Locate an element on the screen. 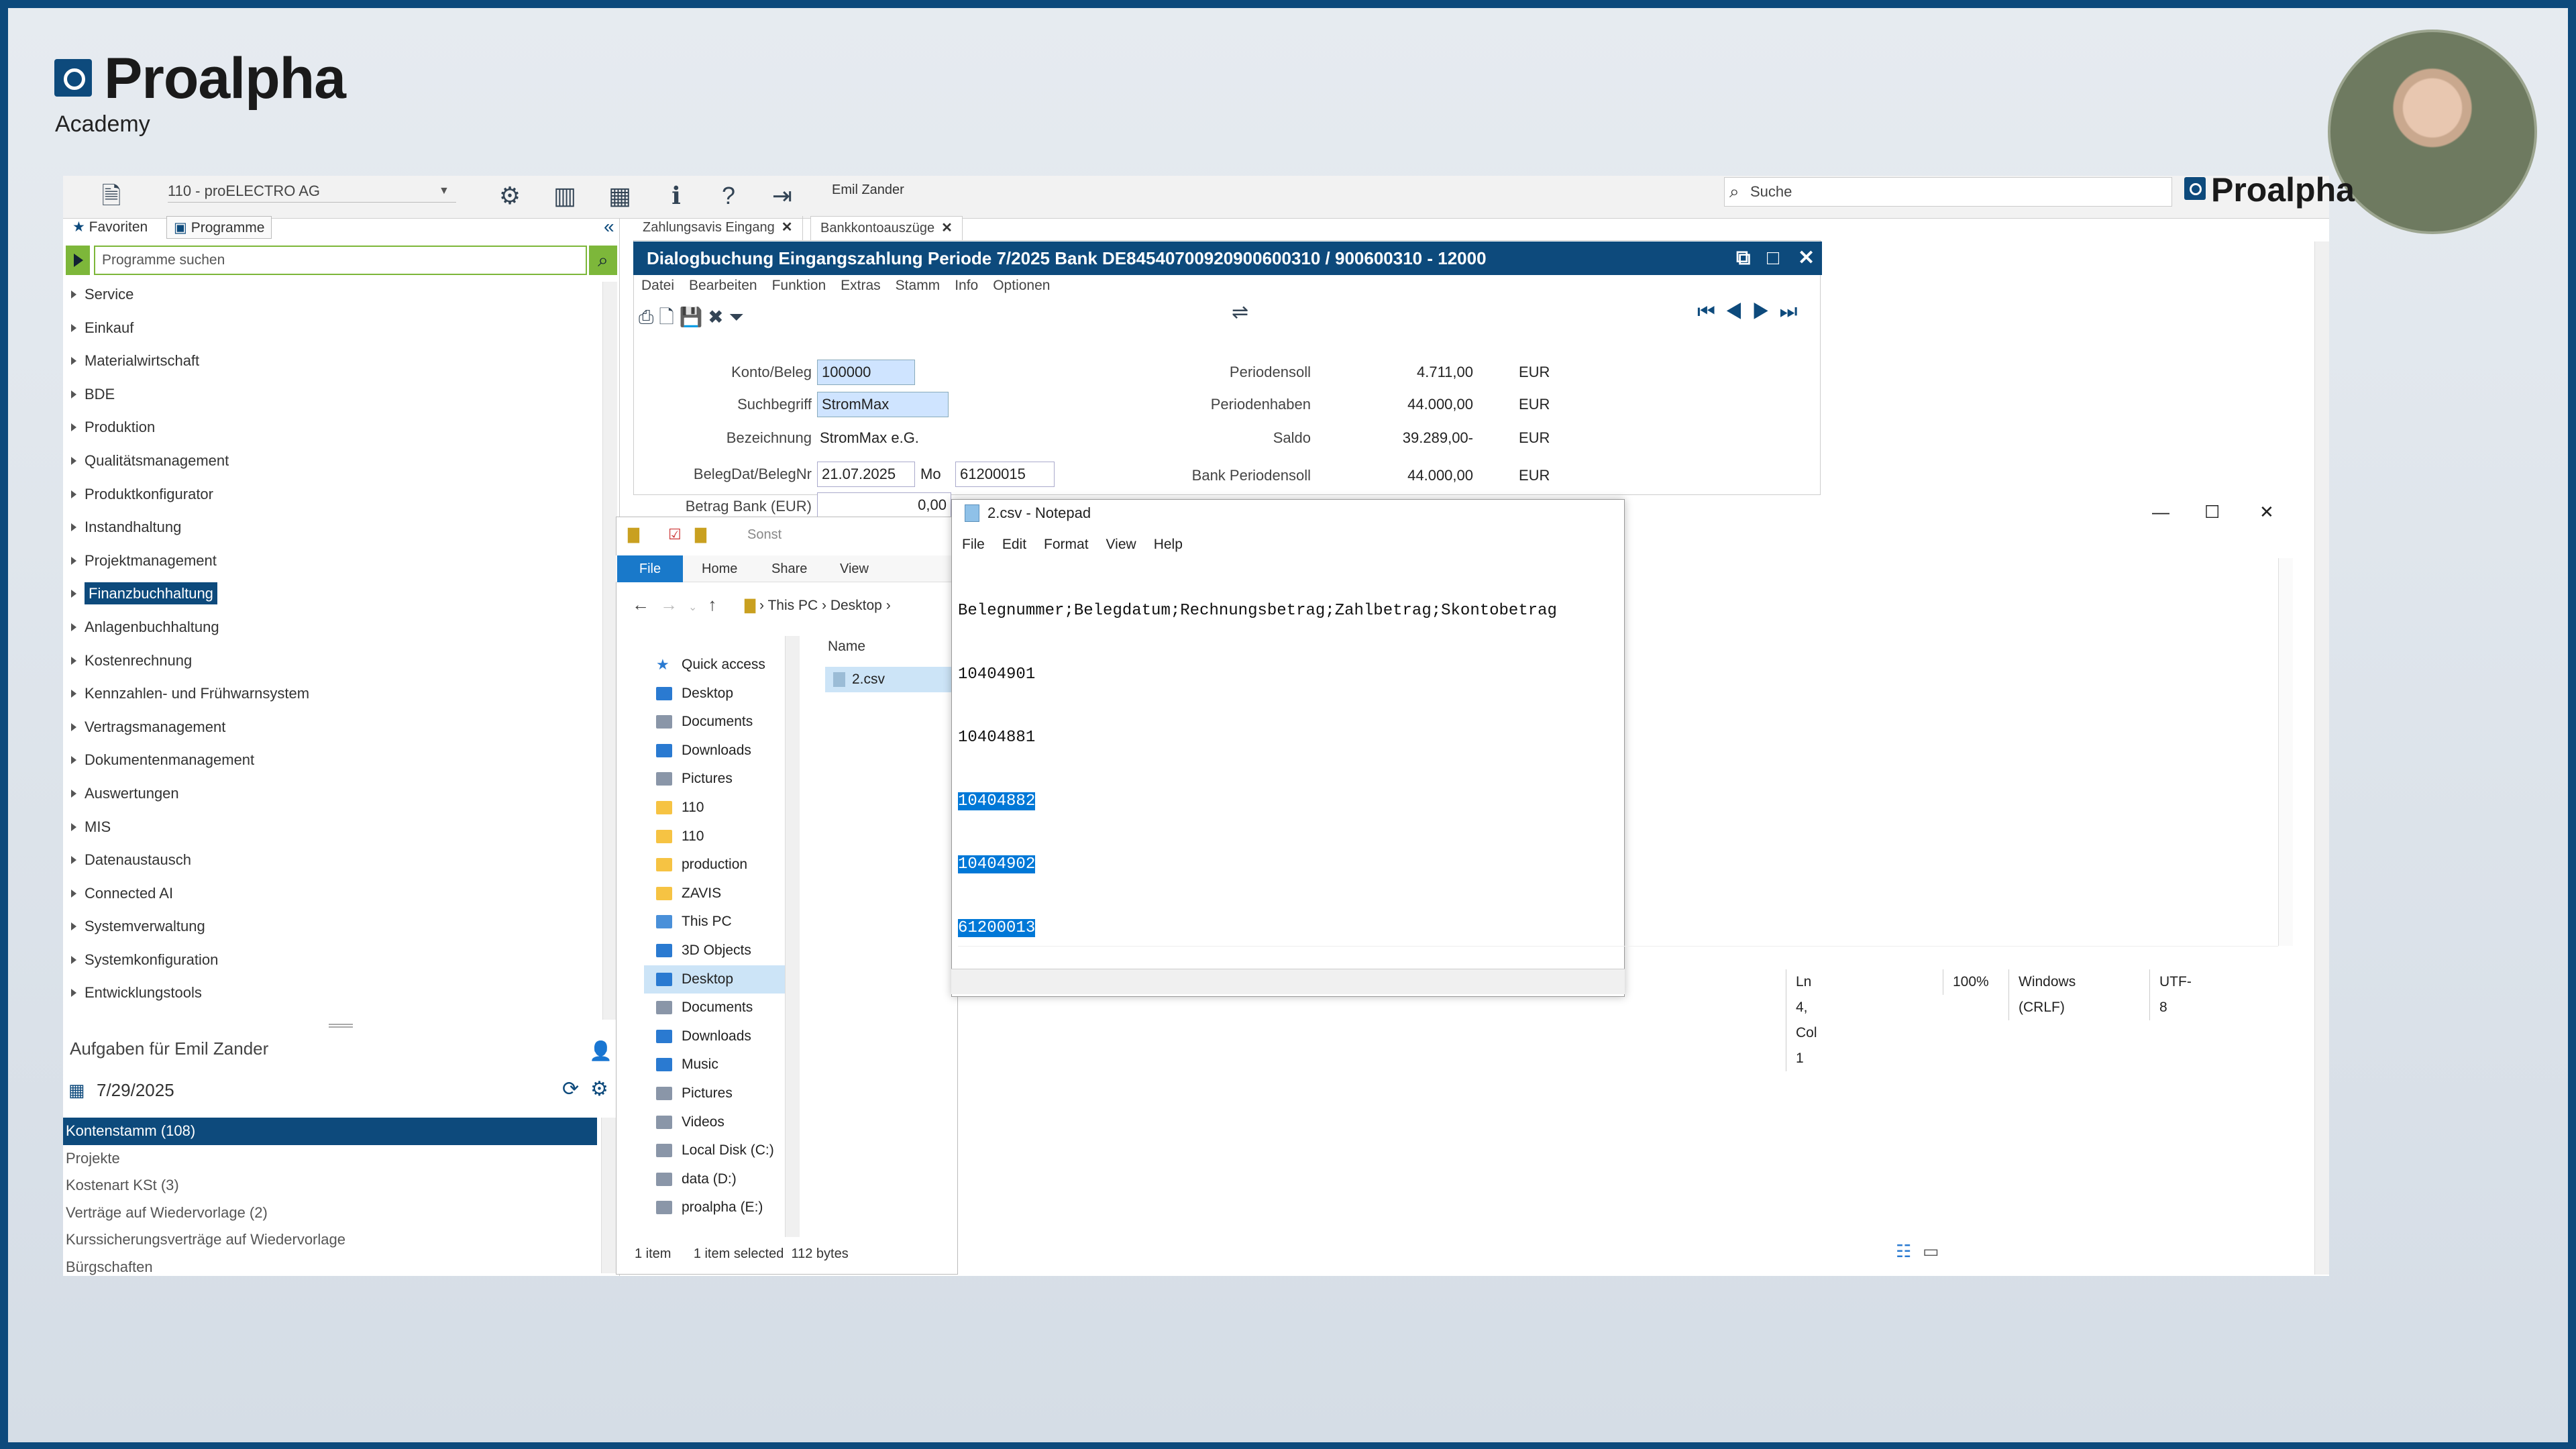 Image resolution: width=2576 pixels, height=1449 pixels. menu-file: File is located at coordinates (973, 544).